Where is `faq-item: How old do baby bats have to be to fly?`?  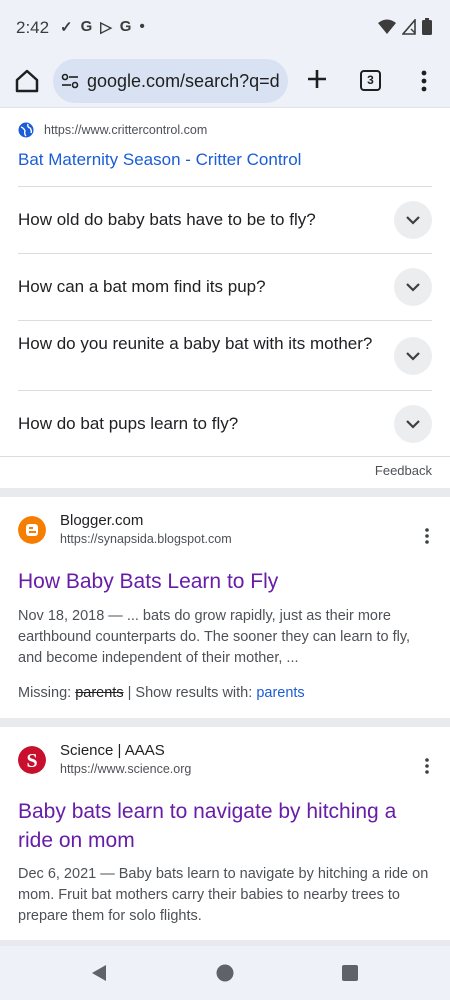
faq-item: How old do baby bats have to be to fly? is located at coordinates (225, 219).